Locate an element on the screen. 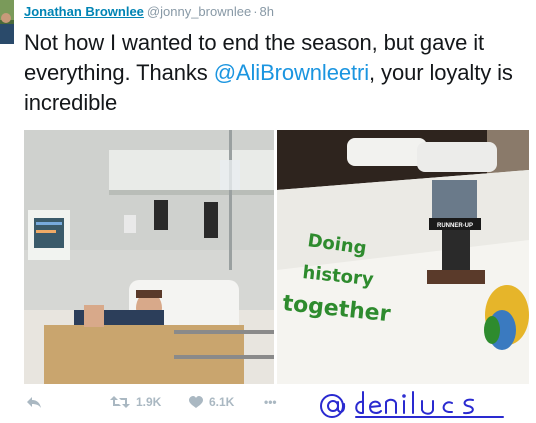 The image size is (536, 423). tweet-header: Jonathan Brownlee @jonny_brownlee · 8h is located at coordinates (149, 12).